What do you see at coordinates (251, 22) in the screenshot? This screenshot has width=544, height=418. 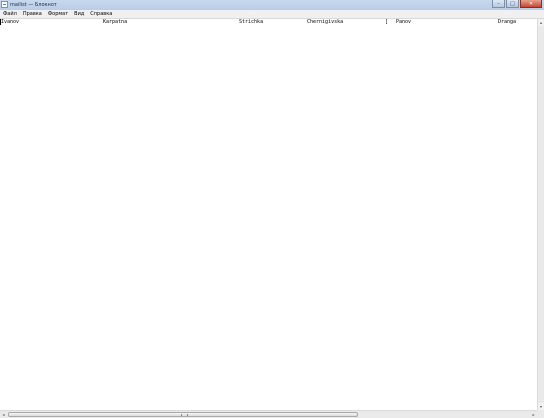 I see `text-cell: Strichka` at bounding box center [251, 22].